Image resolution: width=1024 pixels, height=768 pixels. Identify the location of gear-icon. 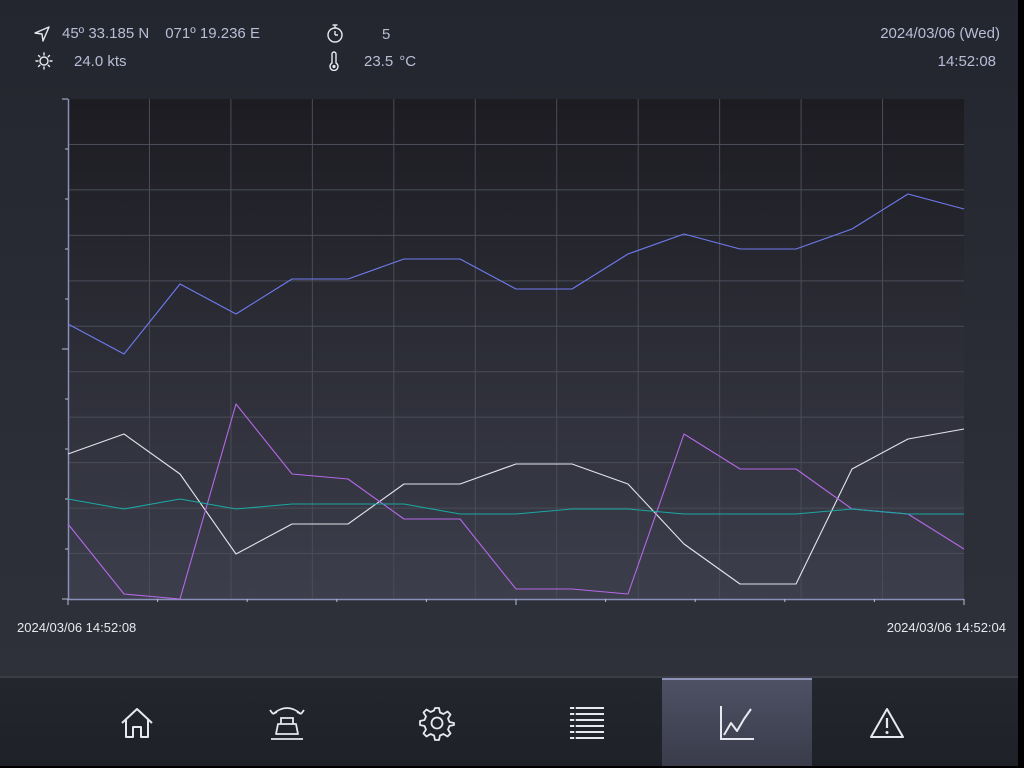
(437, 724).